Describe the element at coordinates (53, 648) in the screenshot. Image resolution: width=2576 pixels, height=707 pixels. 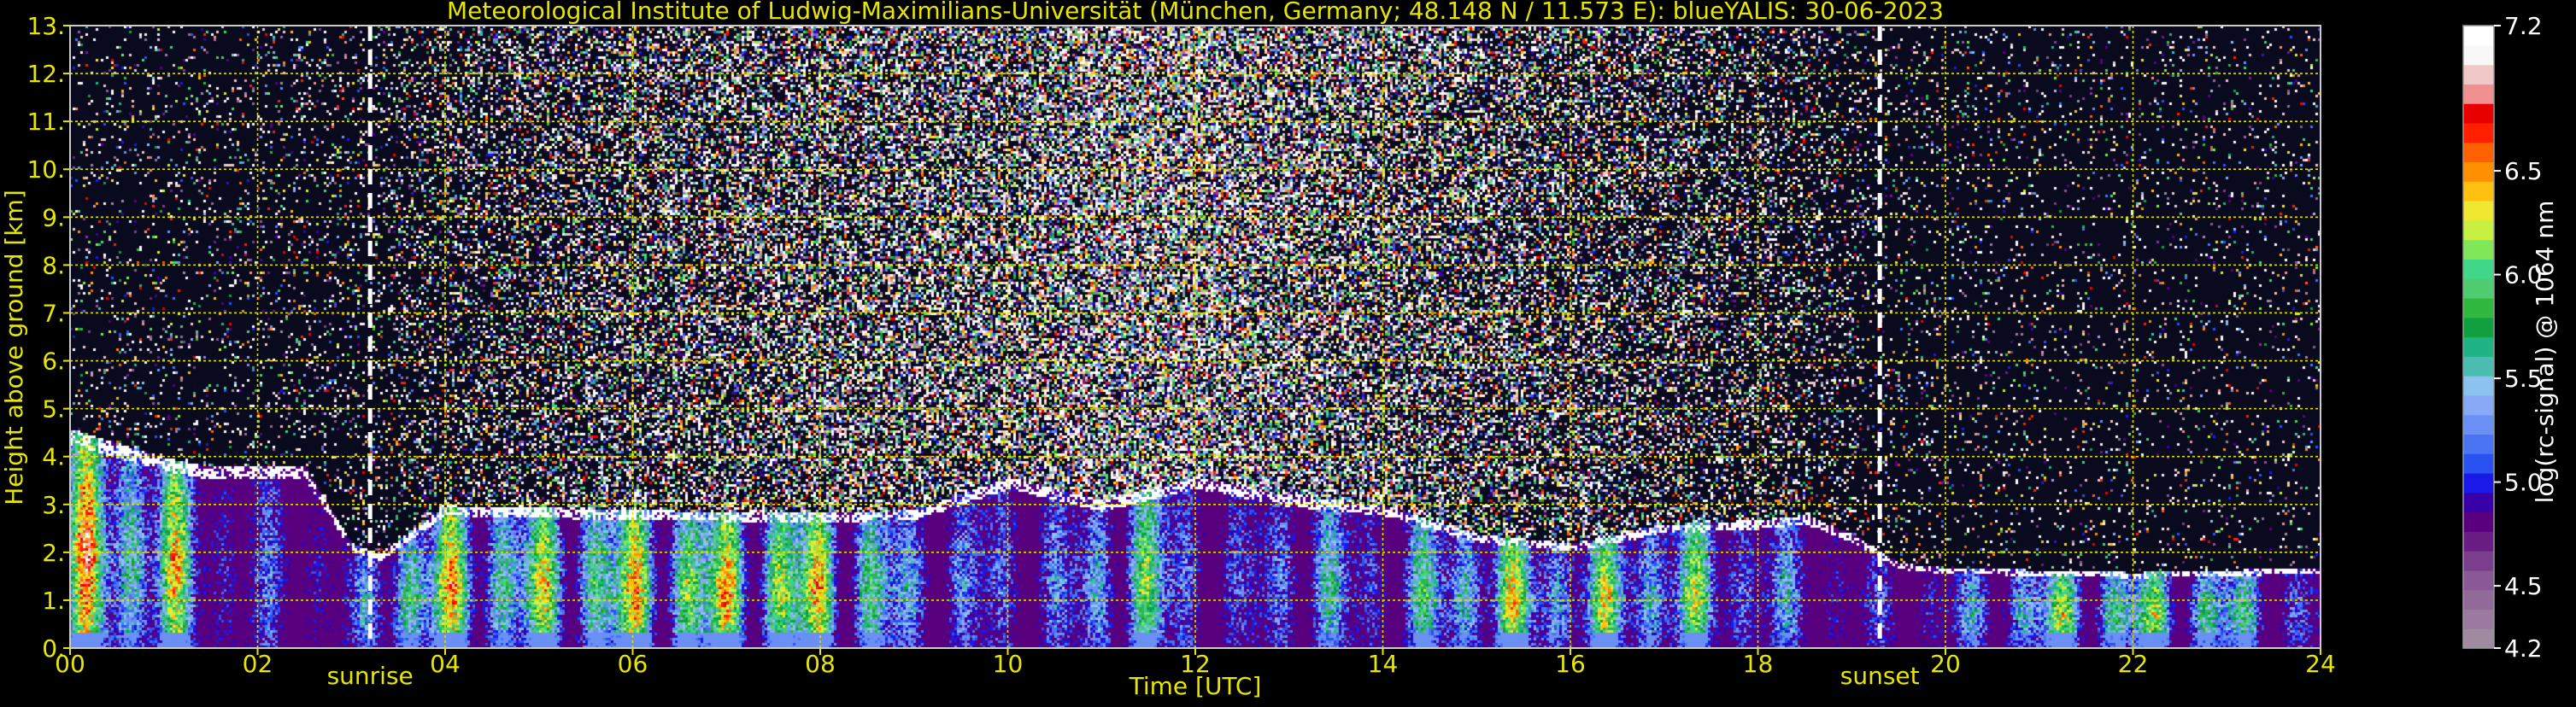
I see `y-tick-label-0: 0.` at that location.